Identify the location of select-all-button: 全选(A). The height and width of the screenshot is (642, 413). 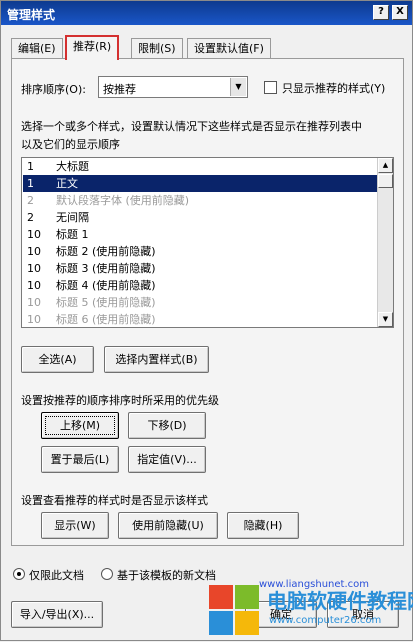
(57, 359).